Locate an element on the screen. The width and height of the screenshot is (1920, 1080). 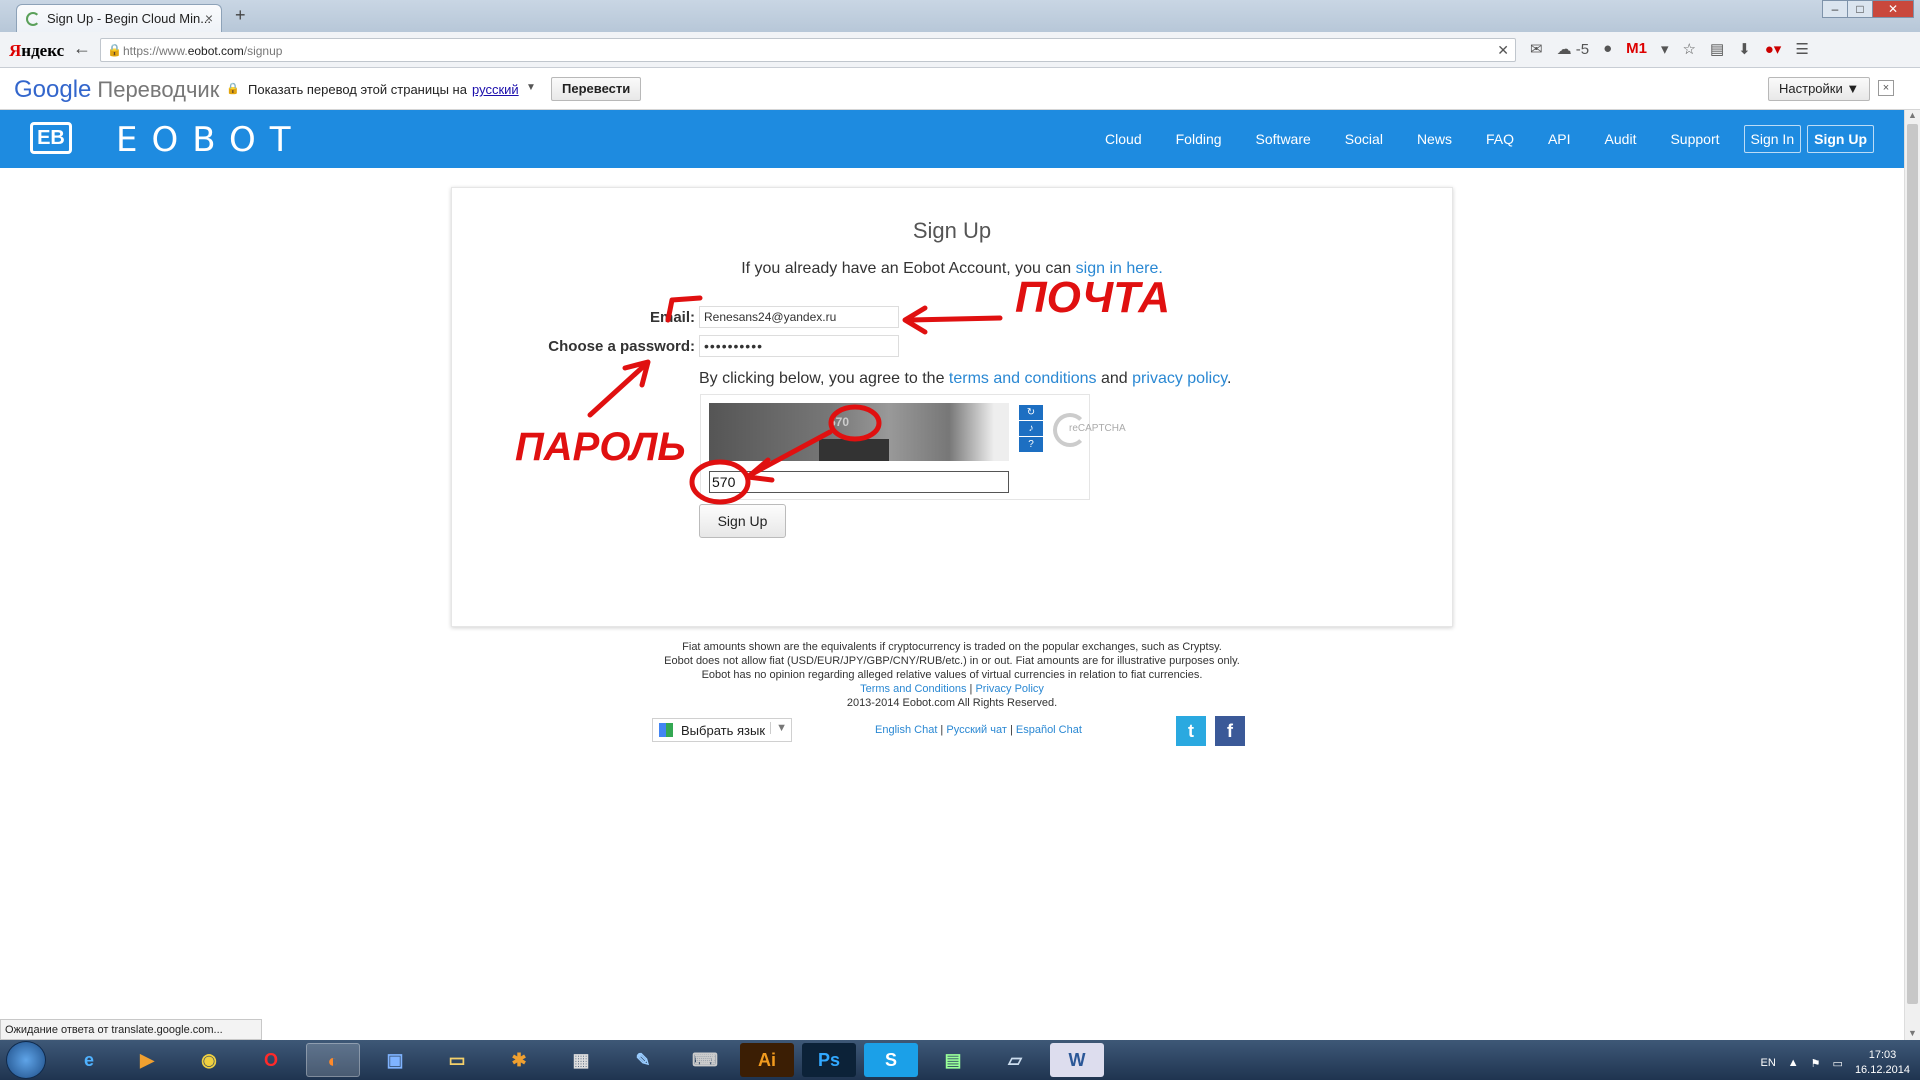
twitter-icon: t is located at coordinates (1191, 731).